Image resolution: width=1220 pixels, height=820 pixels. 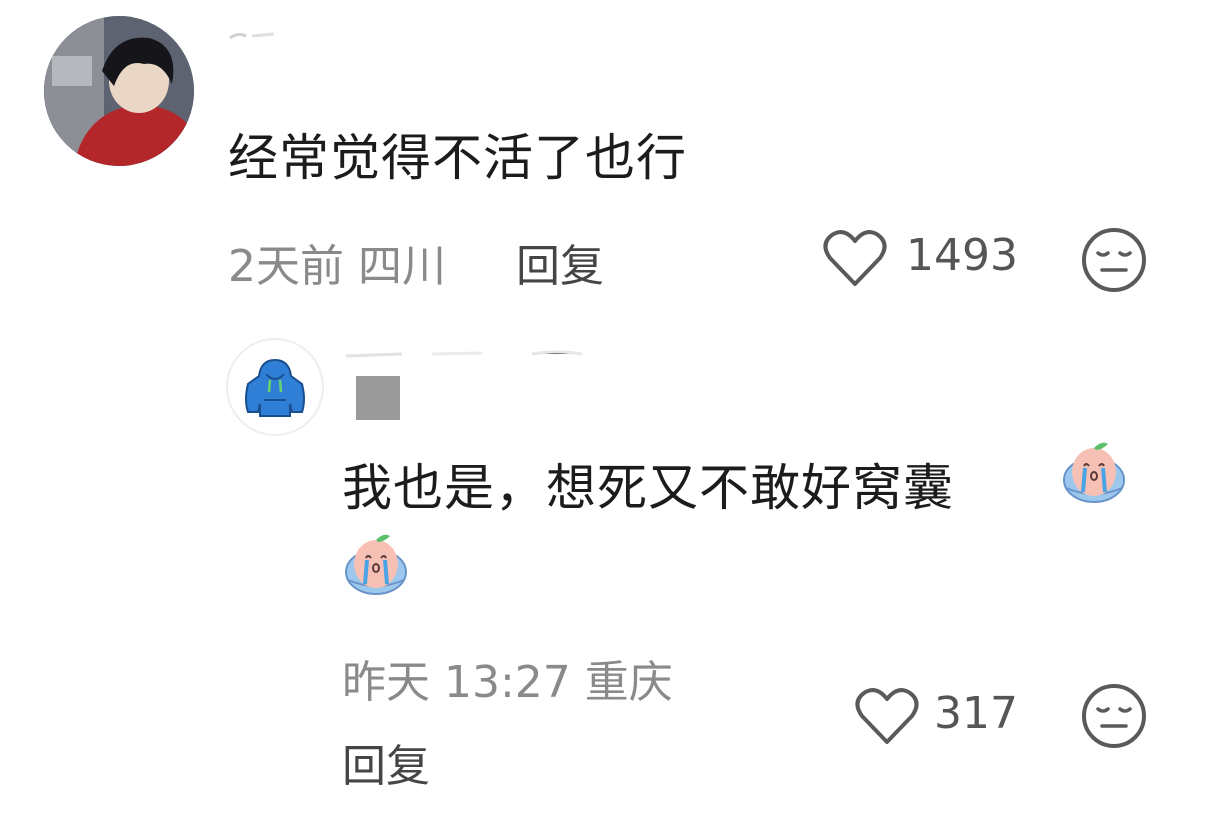 I want to click on like-count: 1493, so click(x=962, y=255).